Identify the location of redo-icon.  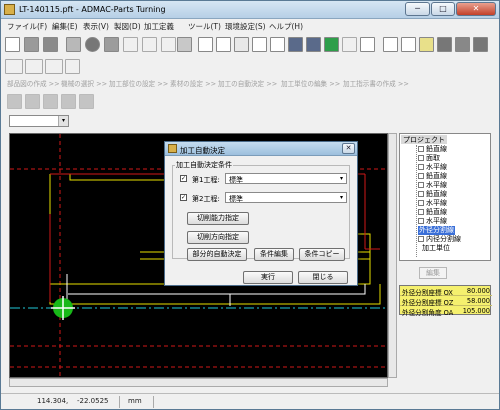
(149, 44).